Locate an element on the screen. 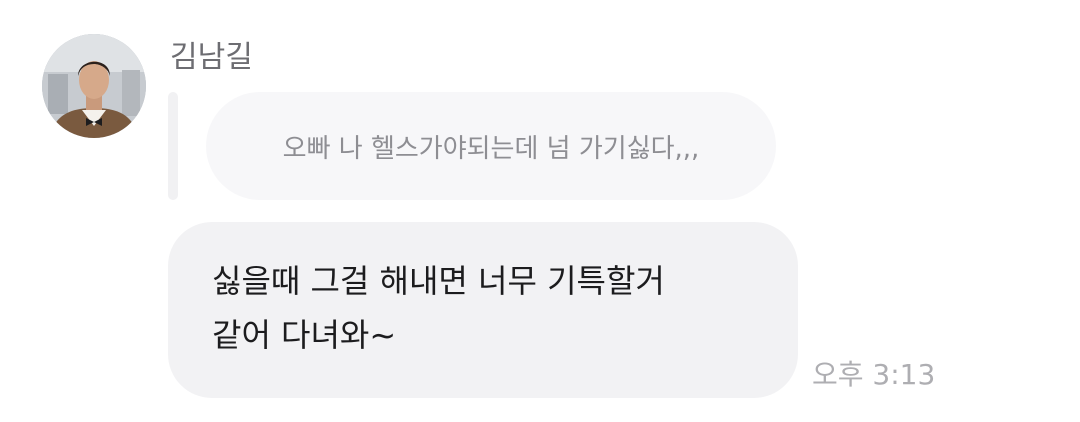 The image size is (1080, 422). sender-avatar is located at coordinates (94, 86).